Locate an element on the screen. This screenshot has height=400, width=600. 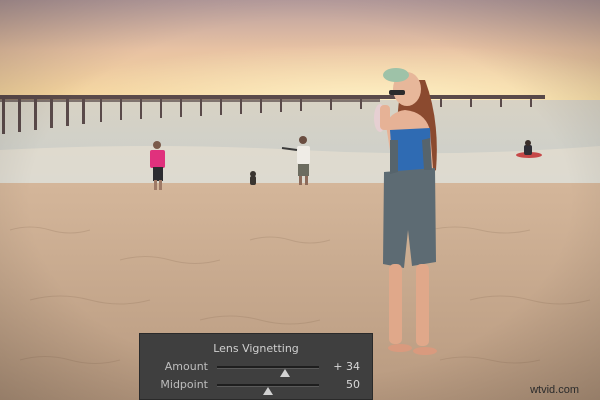
lens-vignetting-panel: Lens Vignetting Amount + 34 Midpoint 50 is located at coordinates (256, 366).